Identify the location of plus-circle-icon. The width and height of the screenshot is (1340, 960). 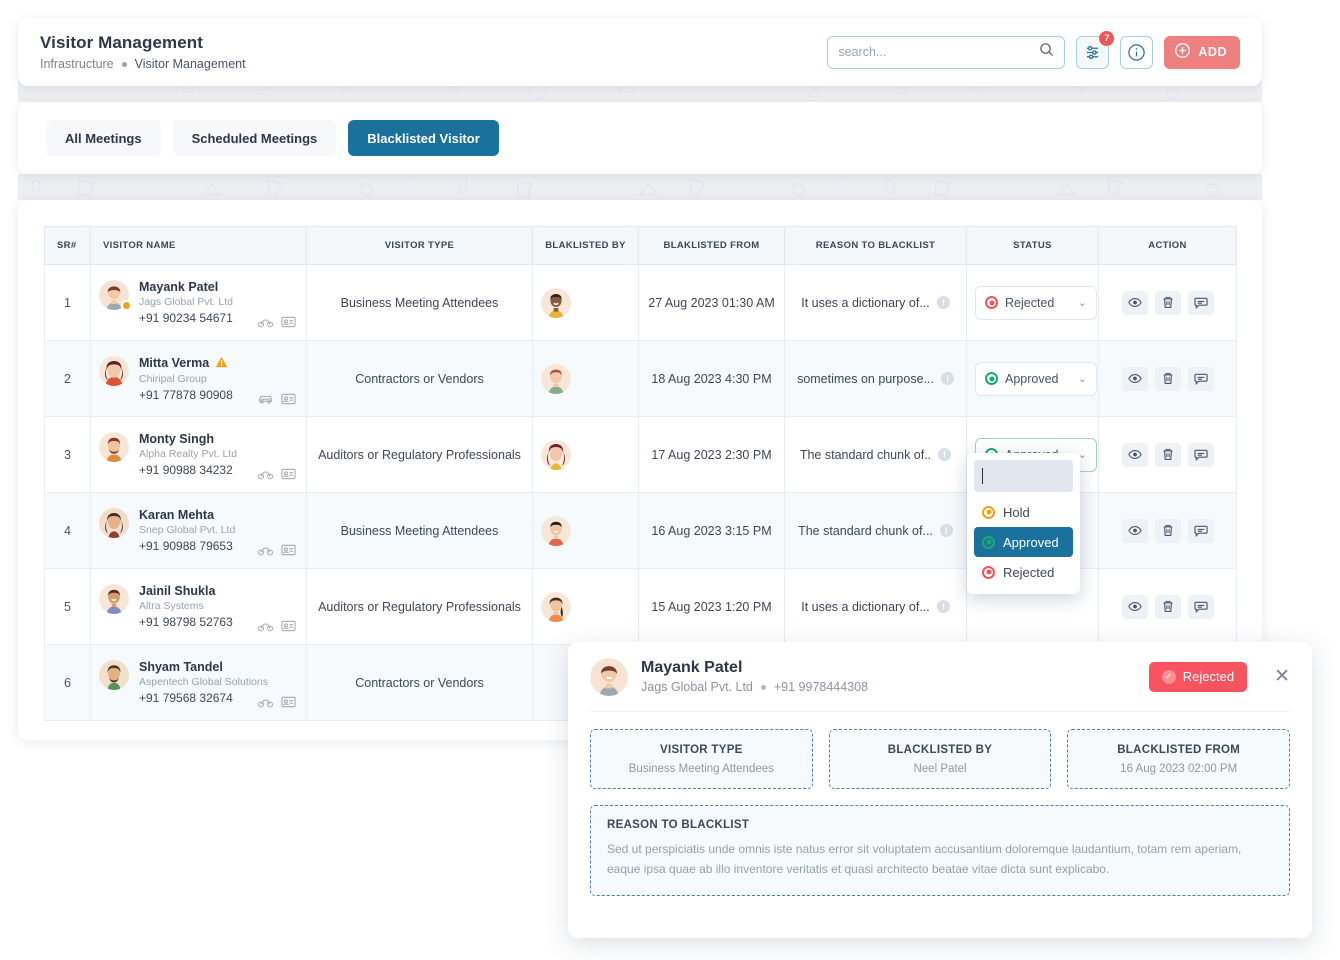
(1182, 52).